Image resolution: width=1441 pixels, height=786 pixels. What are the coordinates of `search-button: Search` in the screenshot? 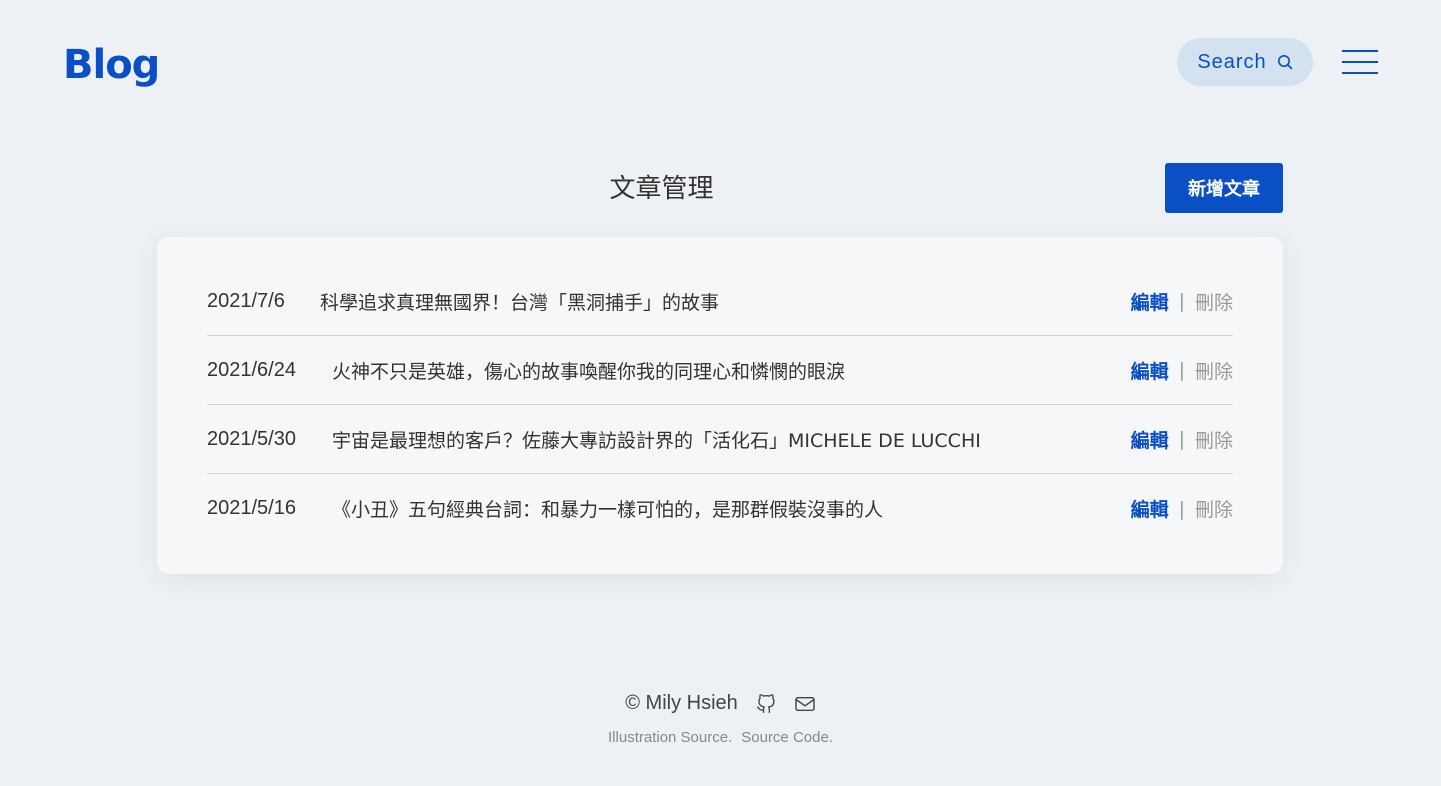 It's located at (1245, 62).